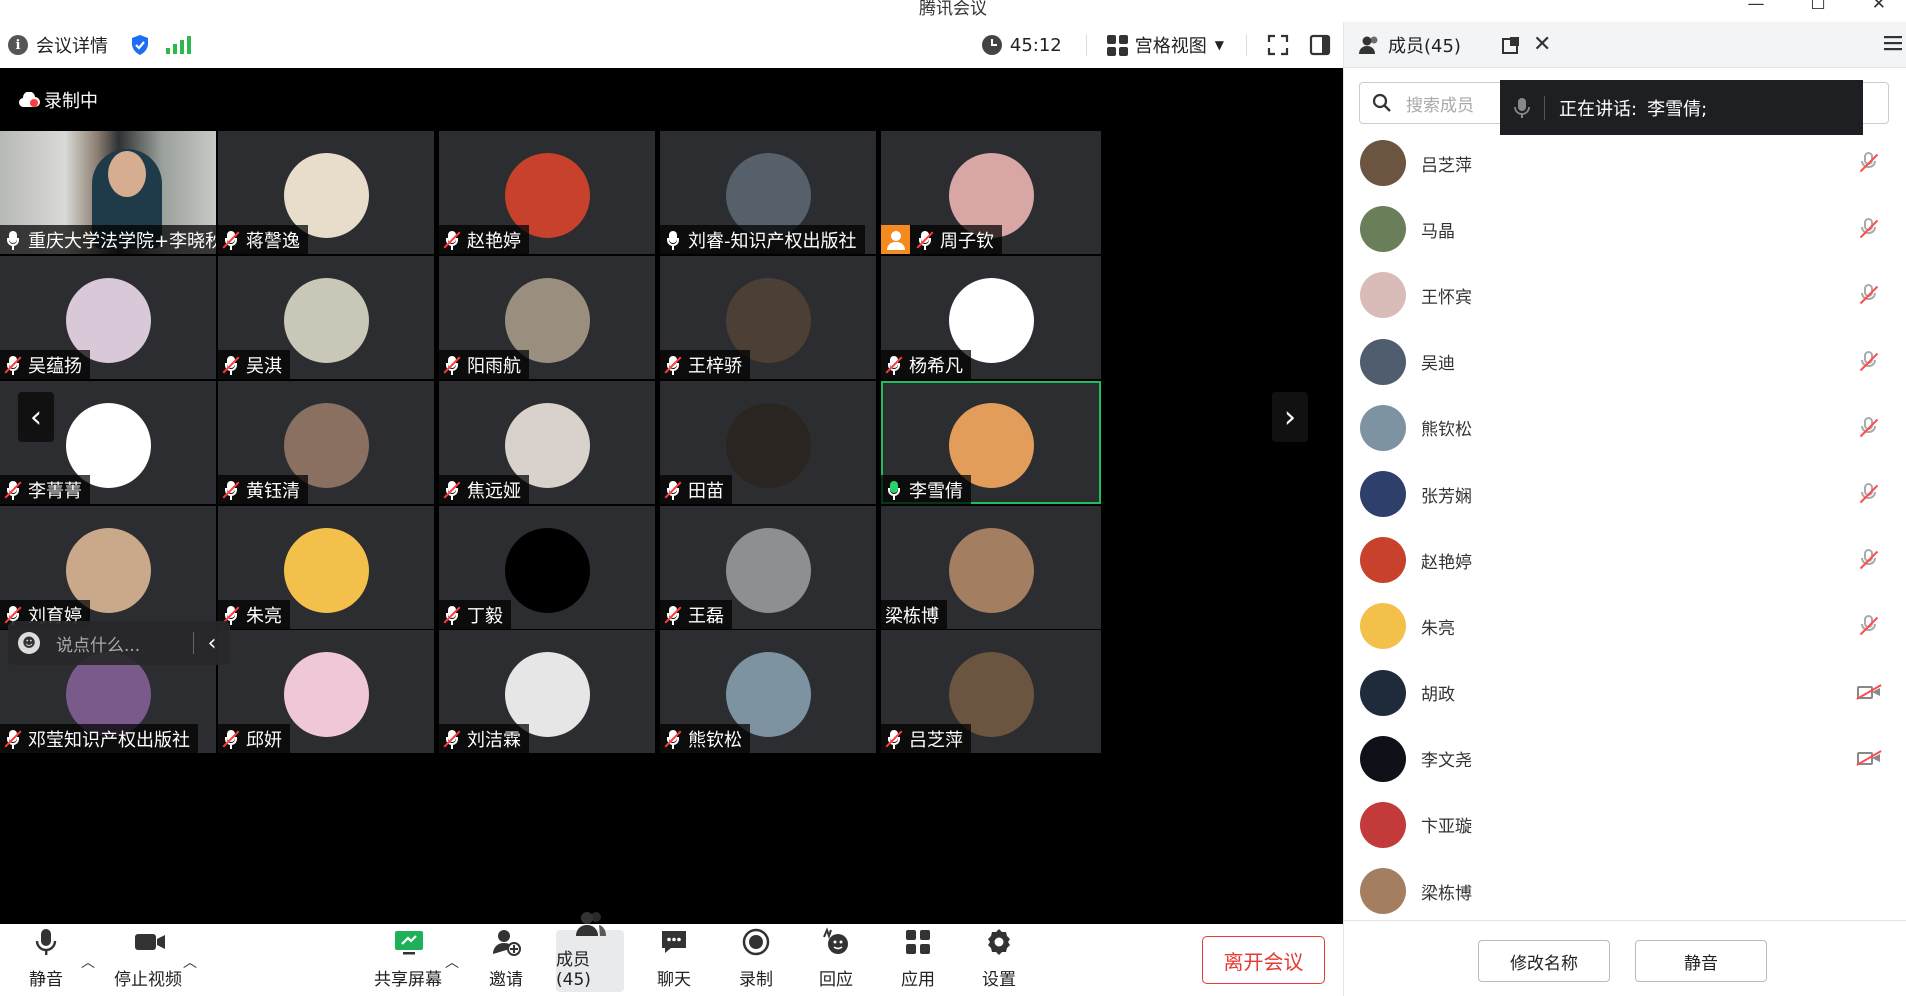  I want to click on member-row: 吴迪, so click(1625, 362).